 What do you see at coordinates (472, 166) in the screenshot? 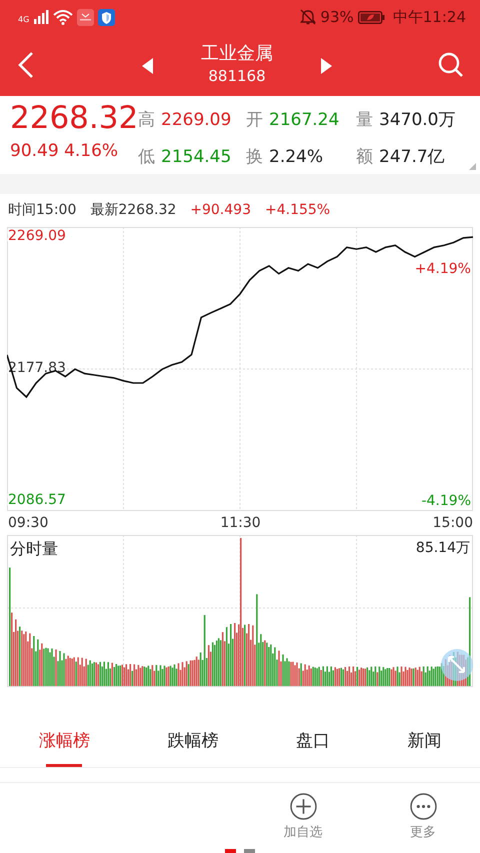
I see `expand-corner-icon` at bounding box center [472, 166].